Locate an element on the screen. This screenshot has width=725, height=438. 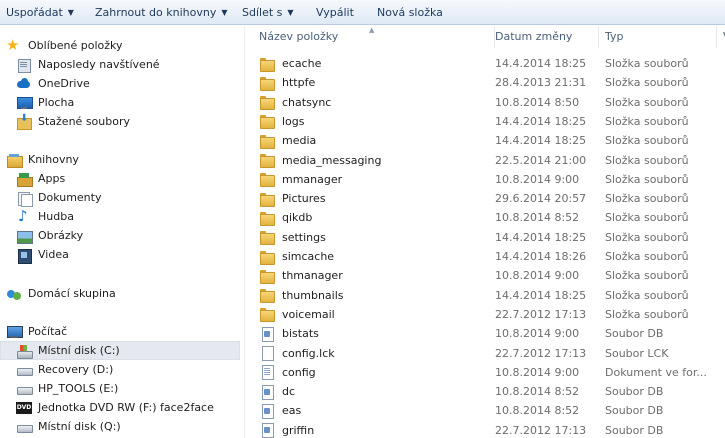
file-row: bistats 10.8.2014 9:00 Soubor DB is located at coordinates (485, 333).